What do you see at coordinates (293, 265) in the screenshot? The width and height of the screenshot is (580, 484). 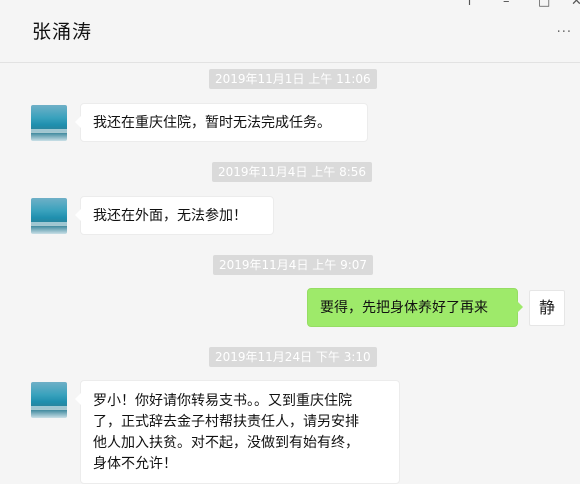 I see `timestamp: 2019年11月4日 上午 9:07` at bounding box center [293, 265].